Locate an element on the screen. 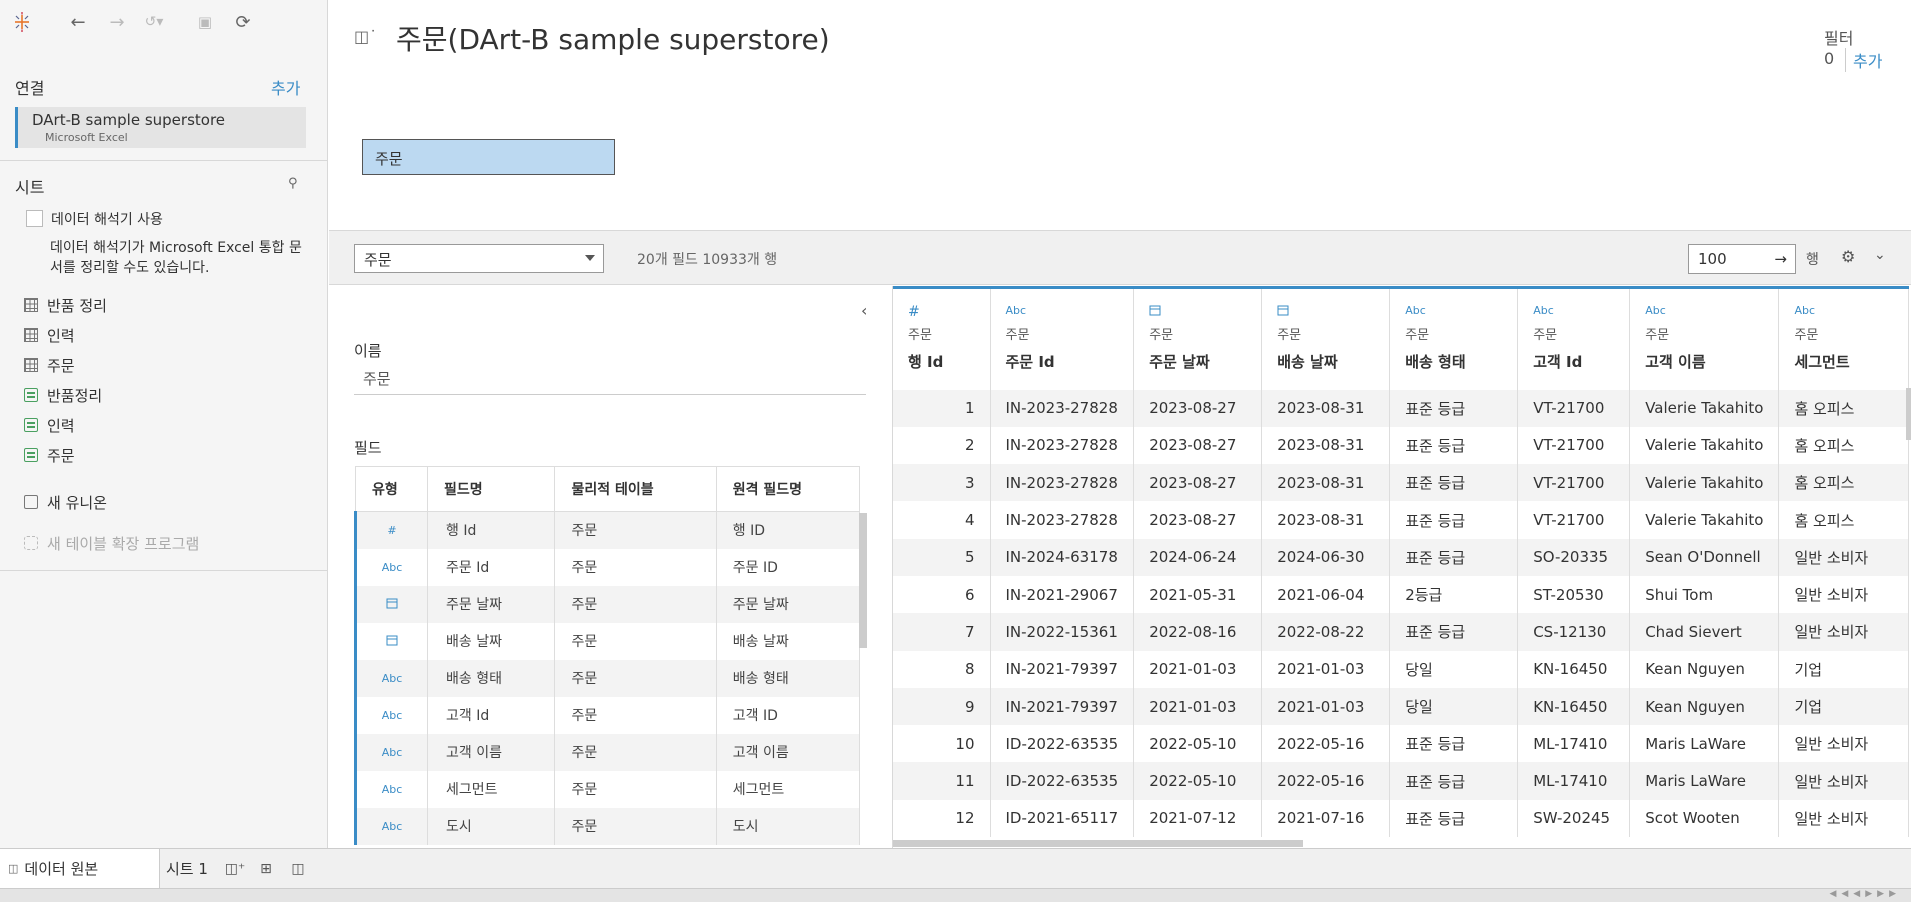 The image size is (1911, 902). name-field: 주문 is located at coordinates (610, 380).